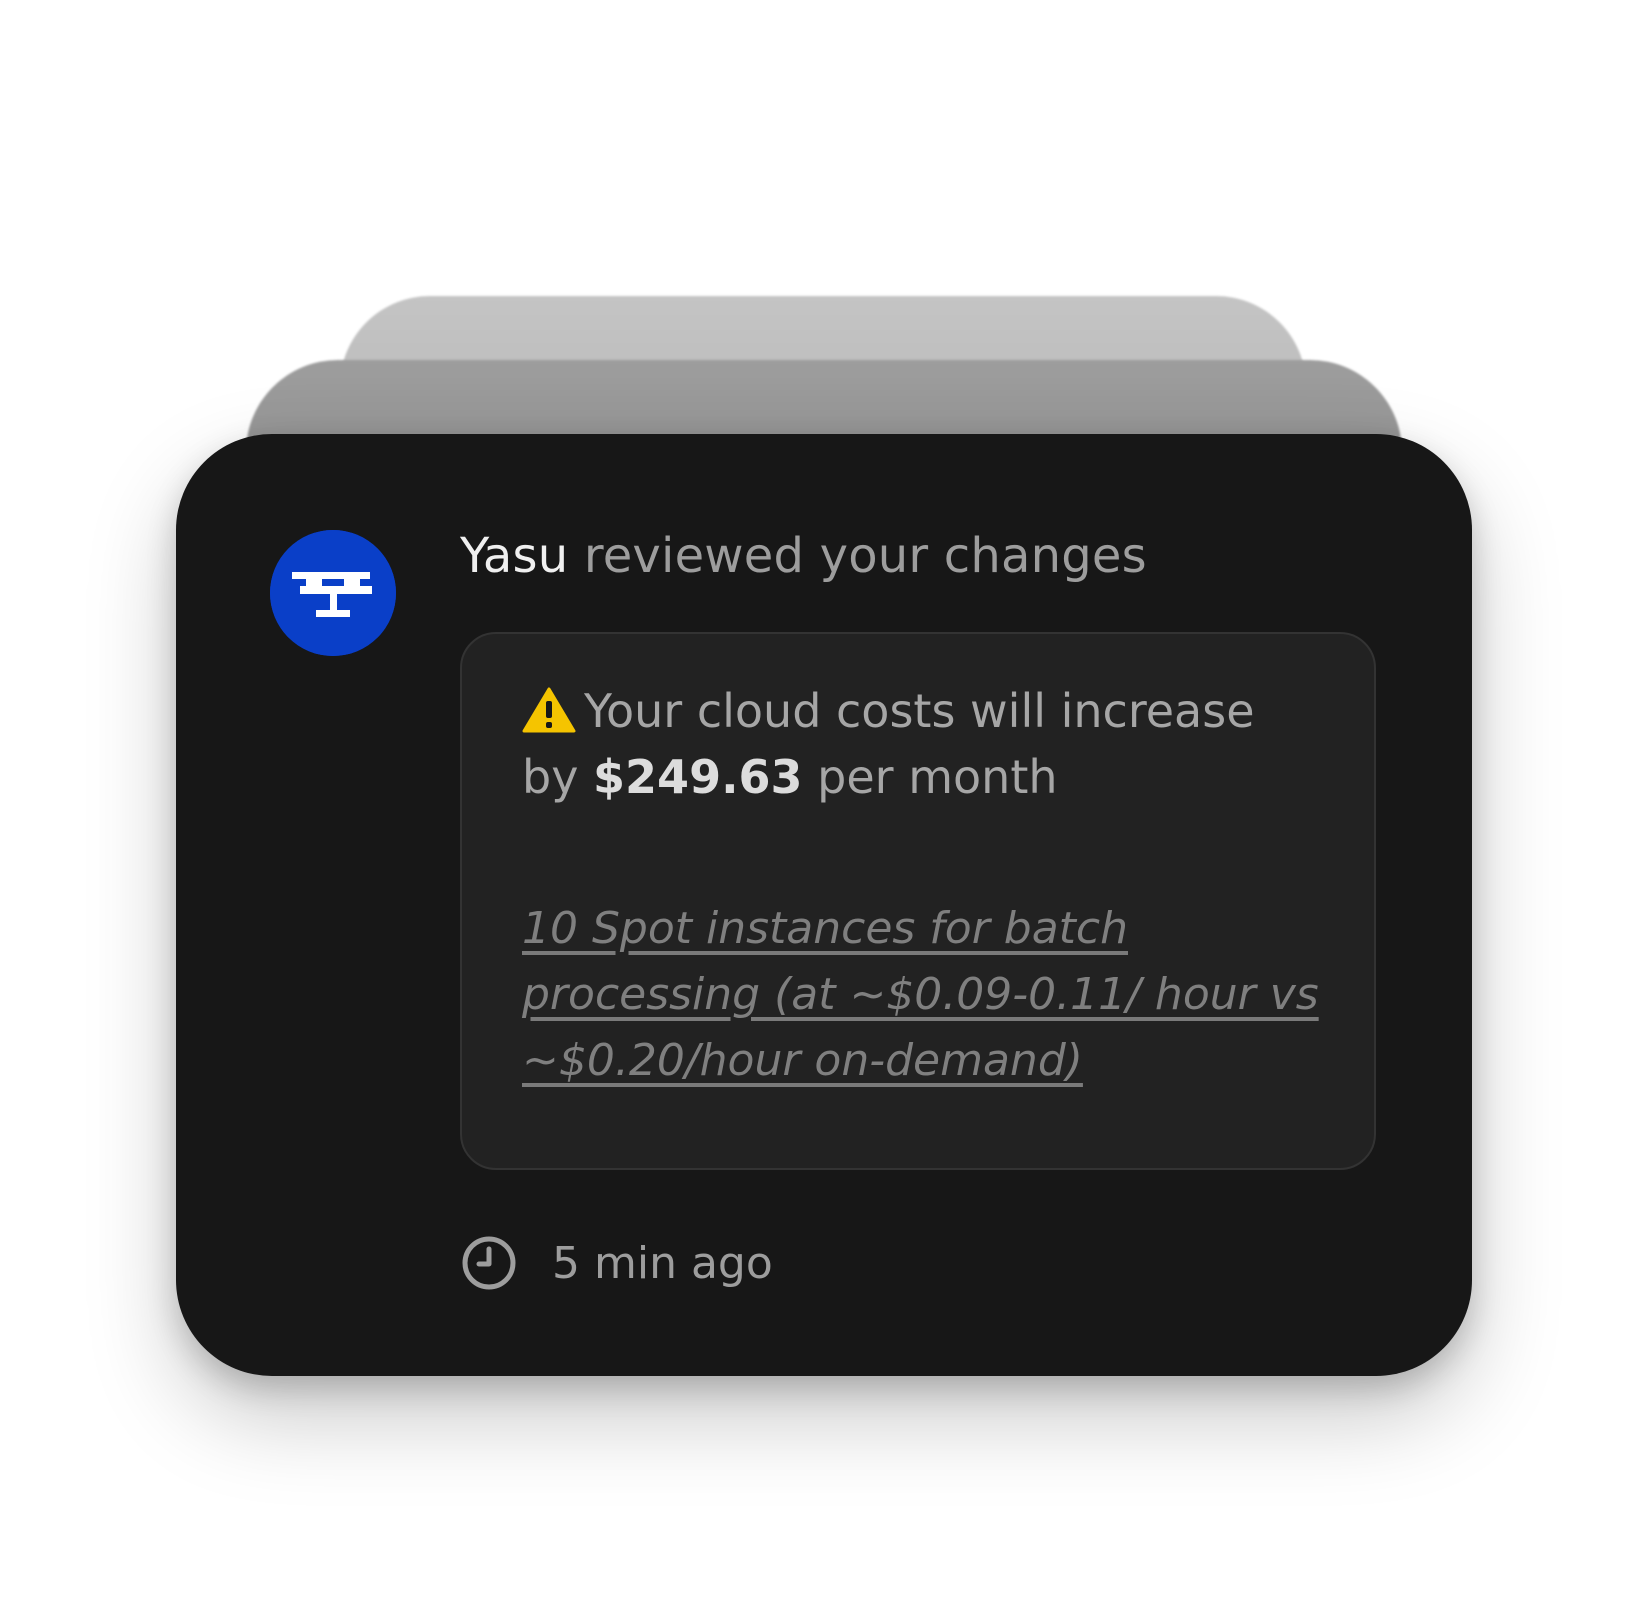 The image size is (1648, 1600). What do you see at coordinates (514, 556) in the screenshot?
I see `actor-name: Yasu` at bounding box center [514, 556].